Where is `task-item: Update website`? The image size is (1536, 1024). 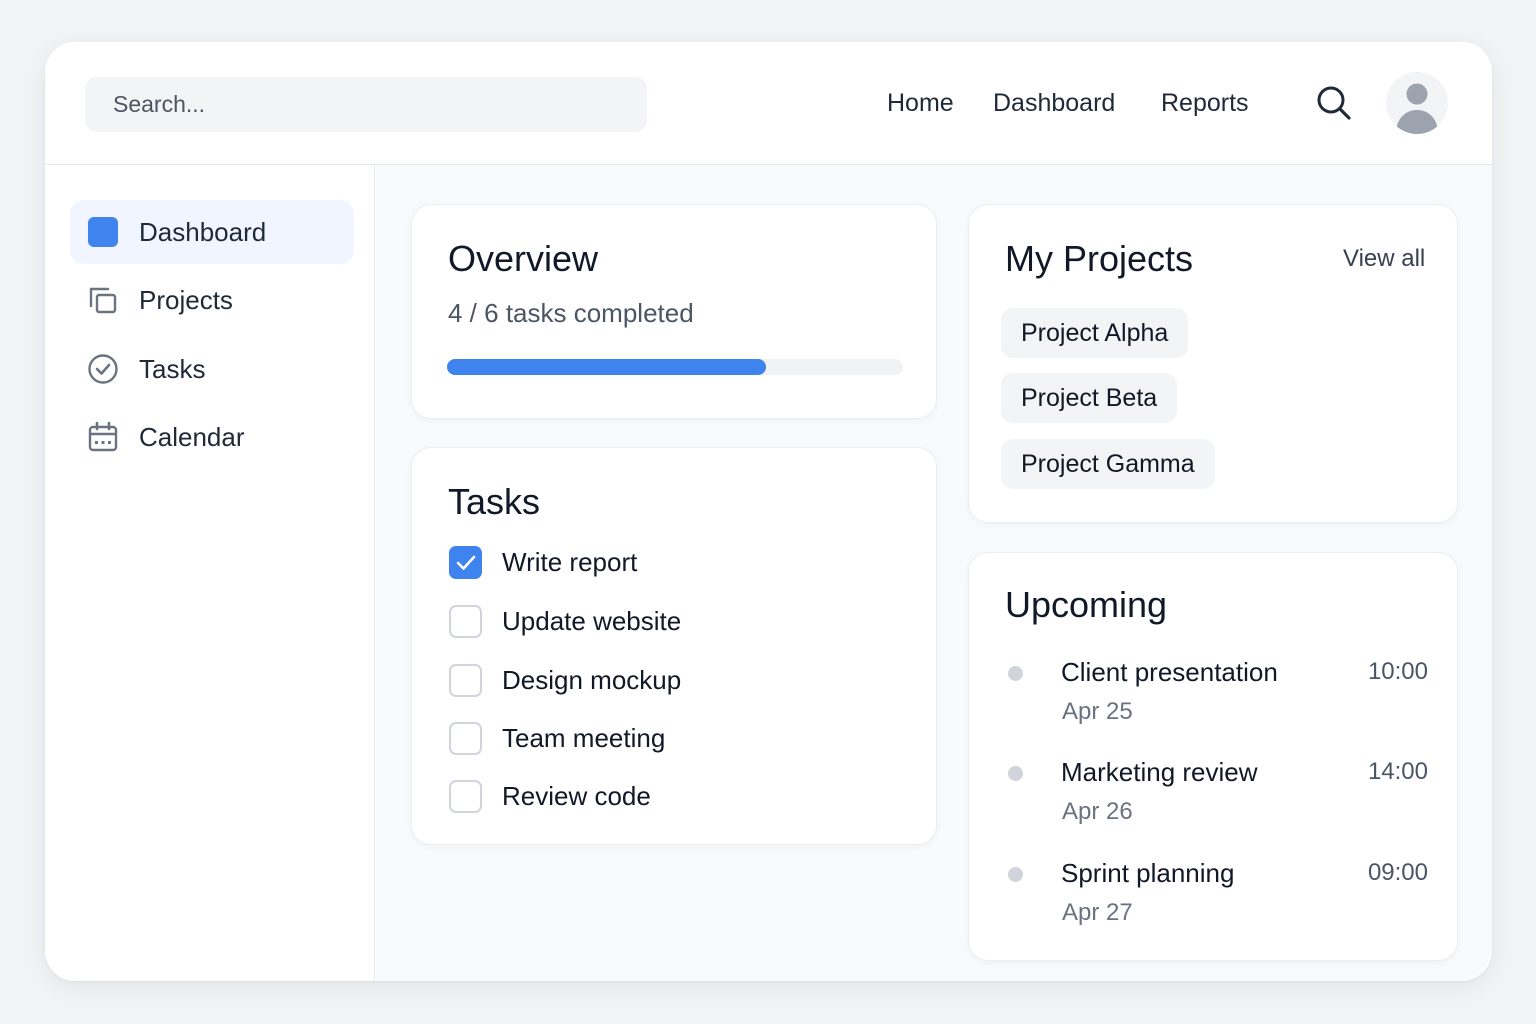
task-item: Update website is located at coordinates (669, 623).